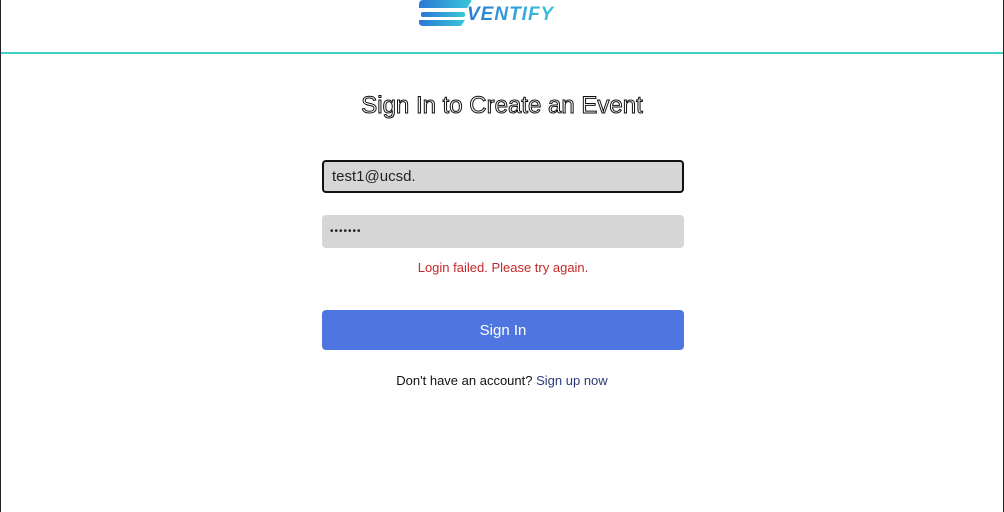 The height and width of the screenshot is (512, 1004). What do you see at coordinates (503, 176) in the screenshot?
I see `email-field` at bounding box center [503, 176].